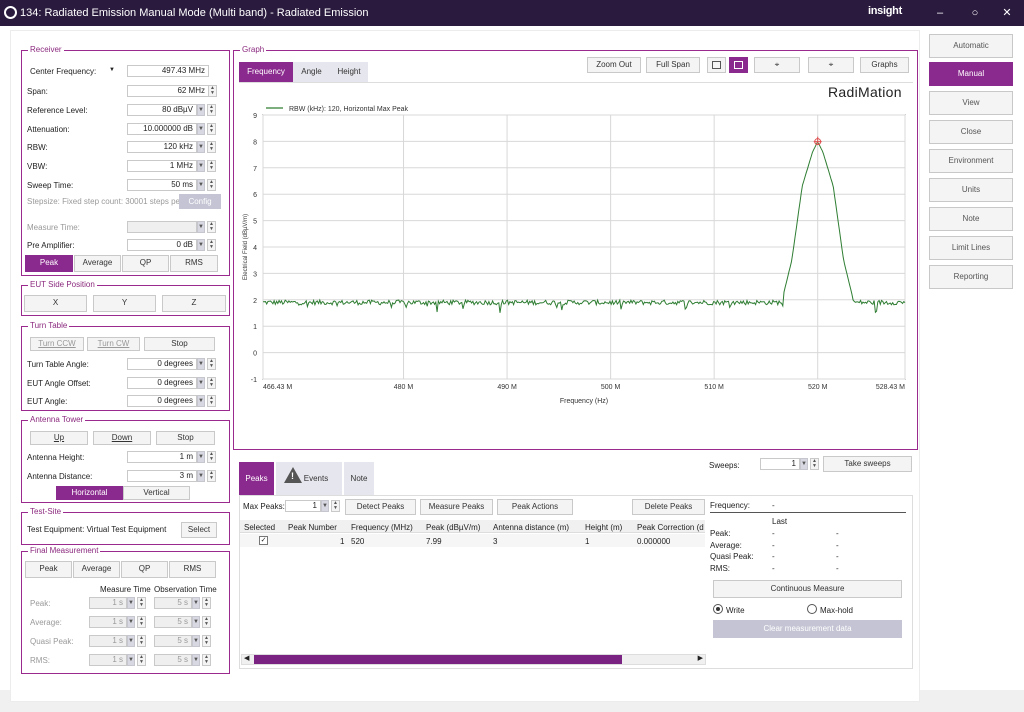  Describe the element at coordinates (196, 660) in the screenshot. I see `final-rms-observation-dropdown-icon: ▼` at that location.